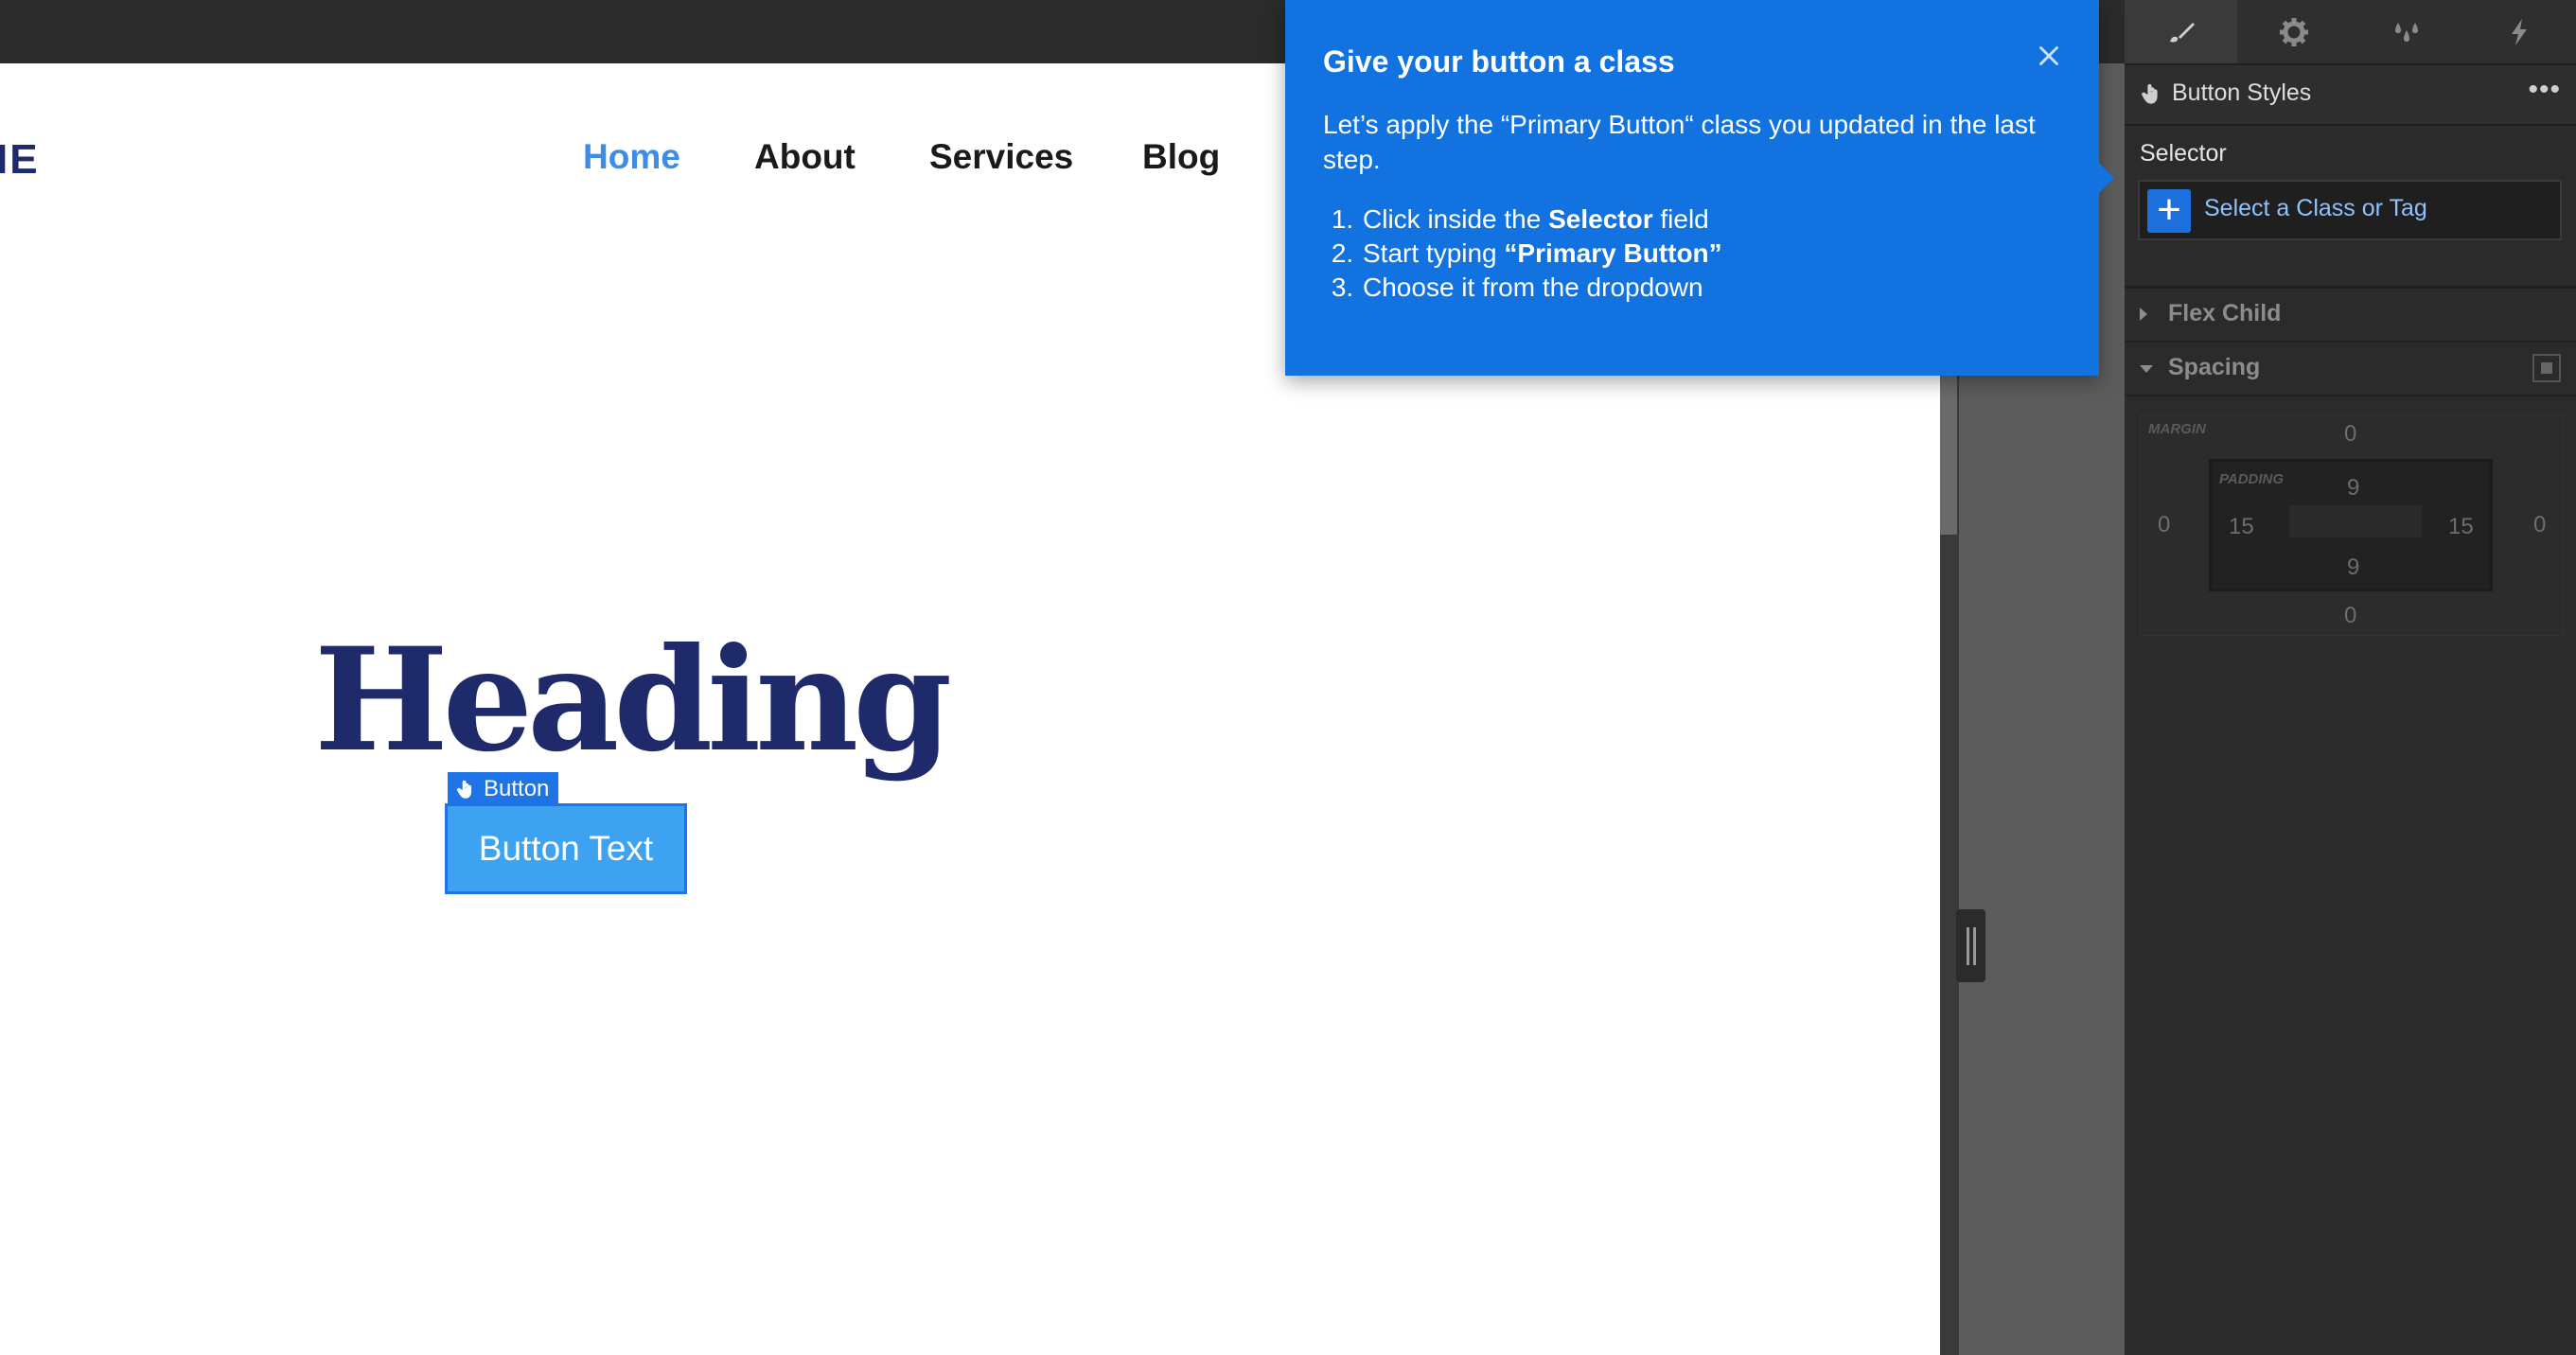 The width and height of the screenshot is (2576, 1355). Describe the element at coordinates (2461, 527) in the screenshot. I see `padding-right: 15` at that location.